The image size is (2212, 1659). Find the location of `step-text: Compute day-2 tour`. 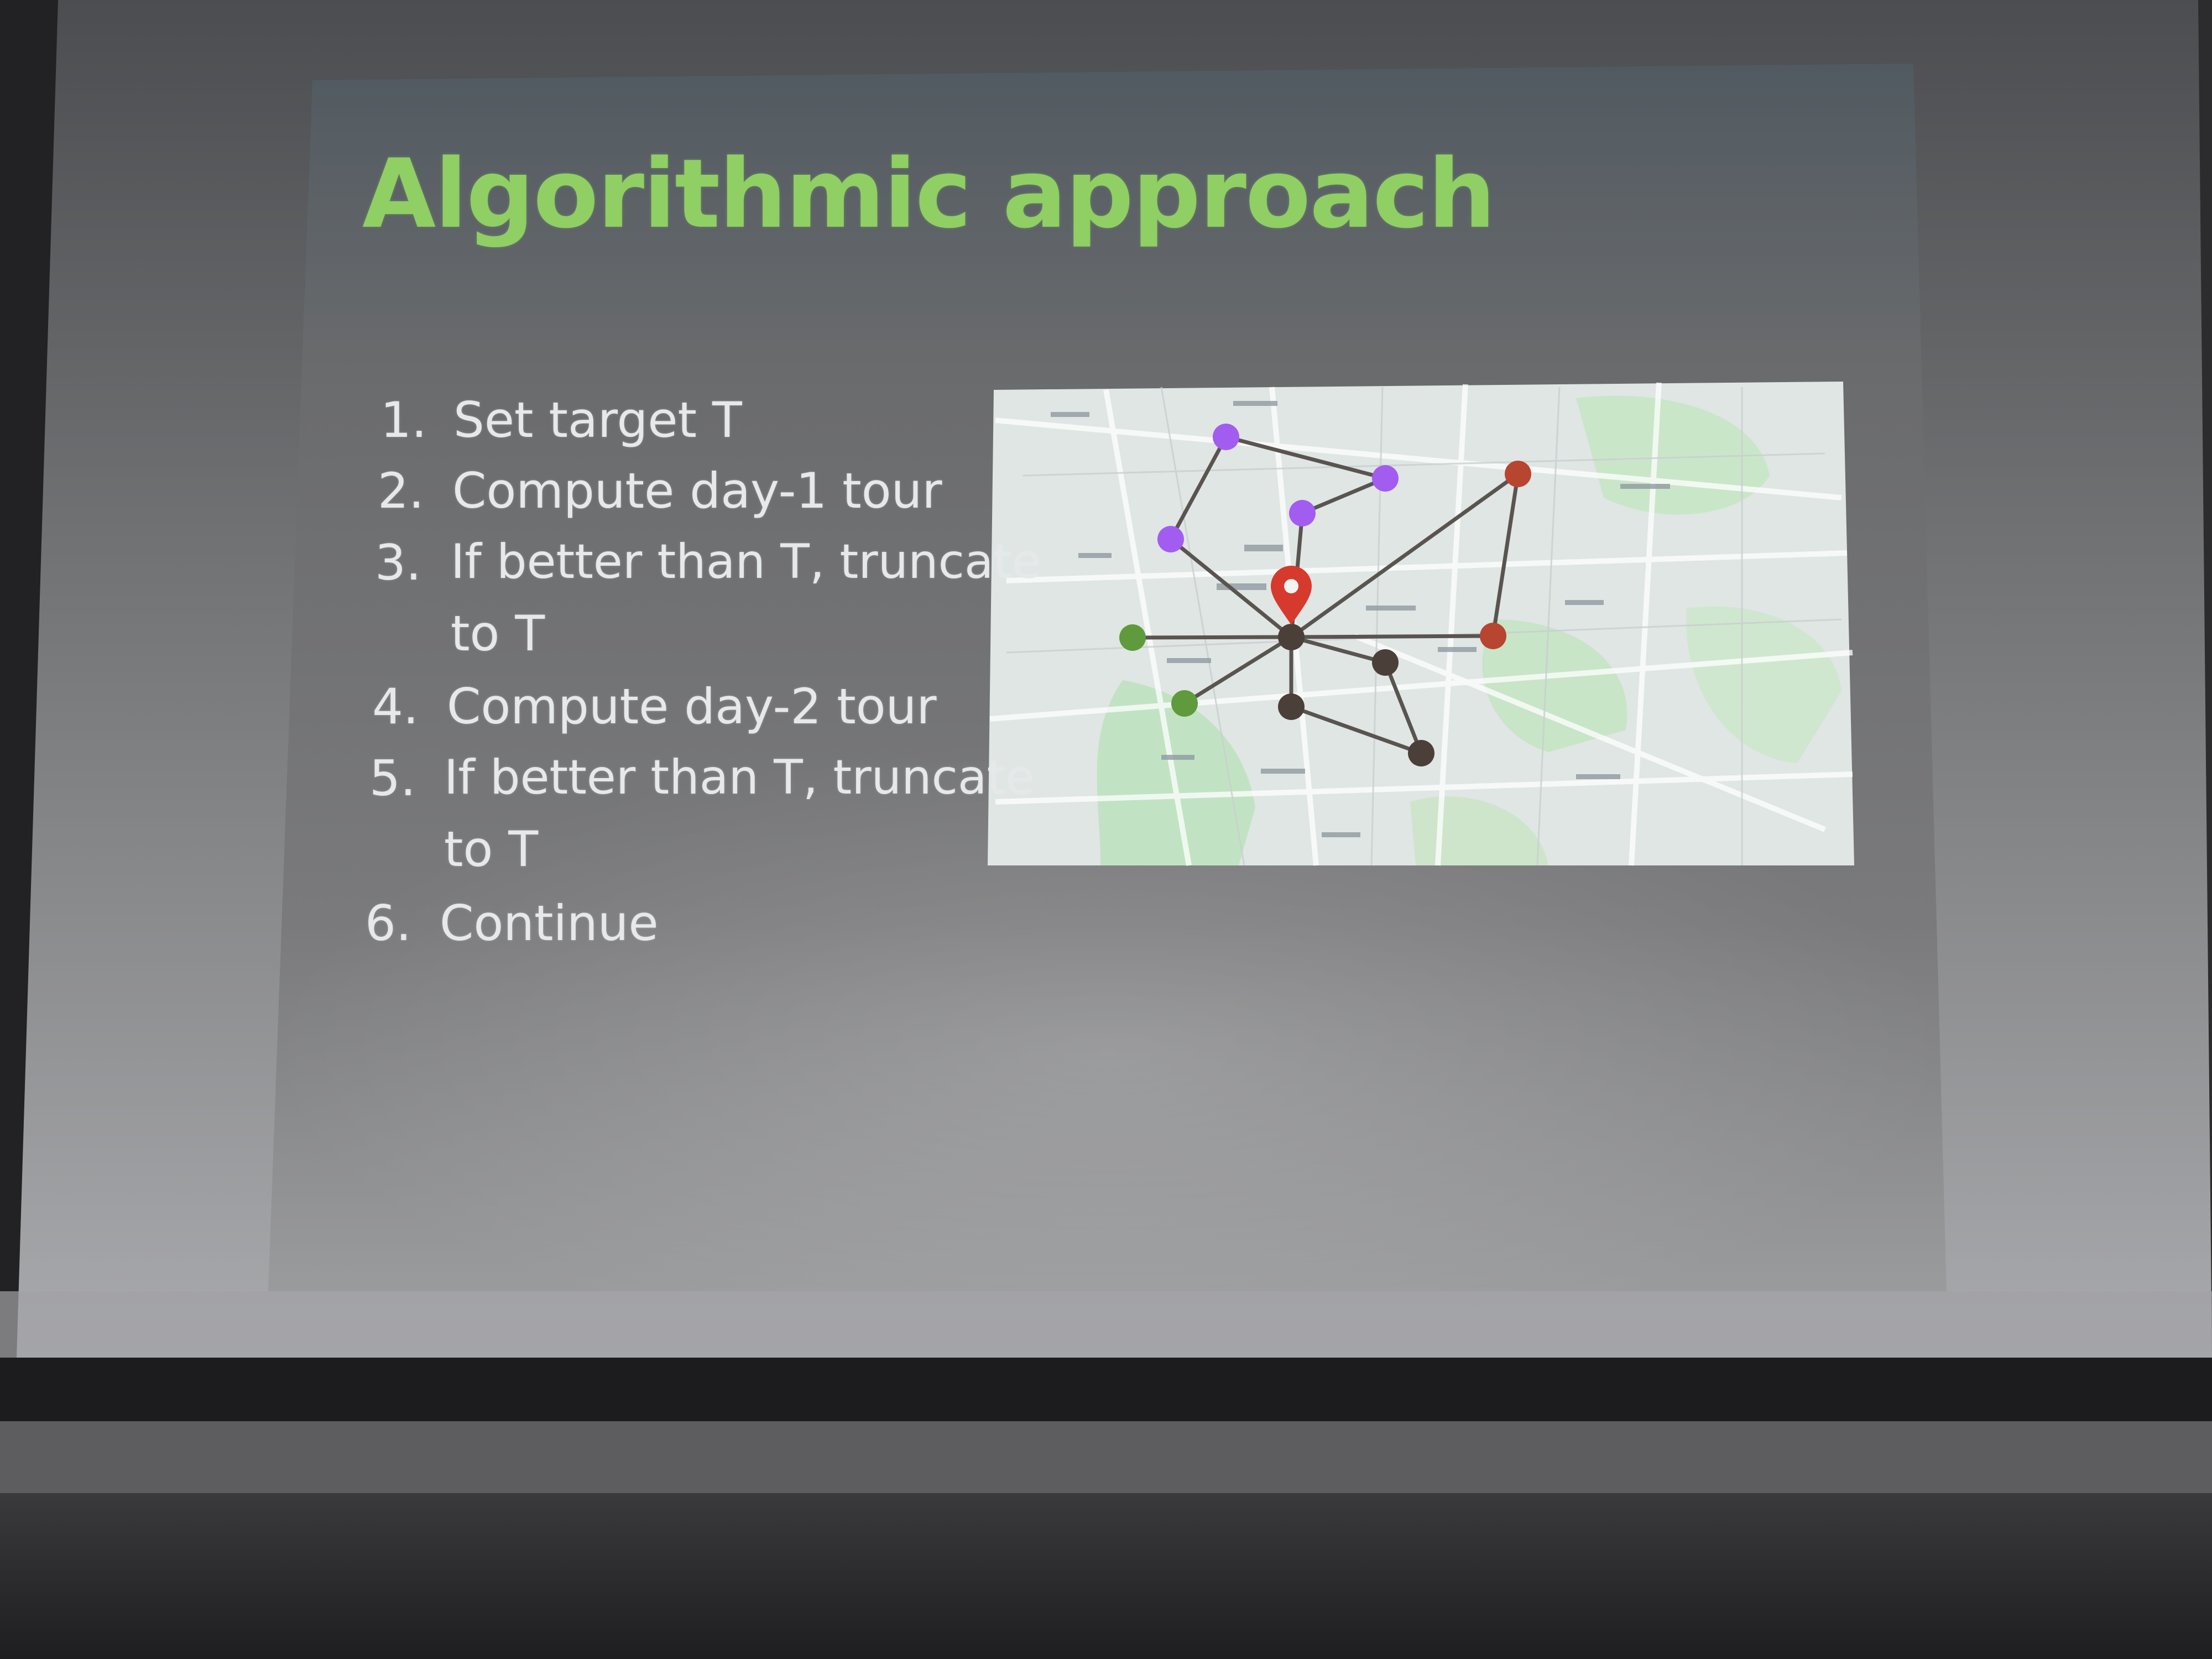

step-text: Compute day-2 tour is located at coordinates (692, 707).